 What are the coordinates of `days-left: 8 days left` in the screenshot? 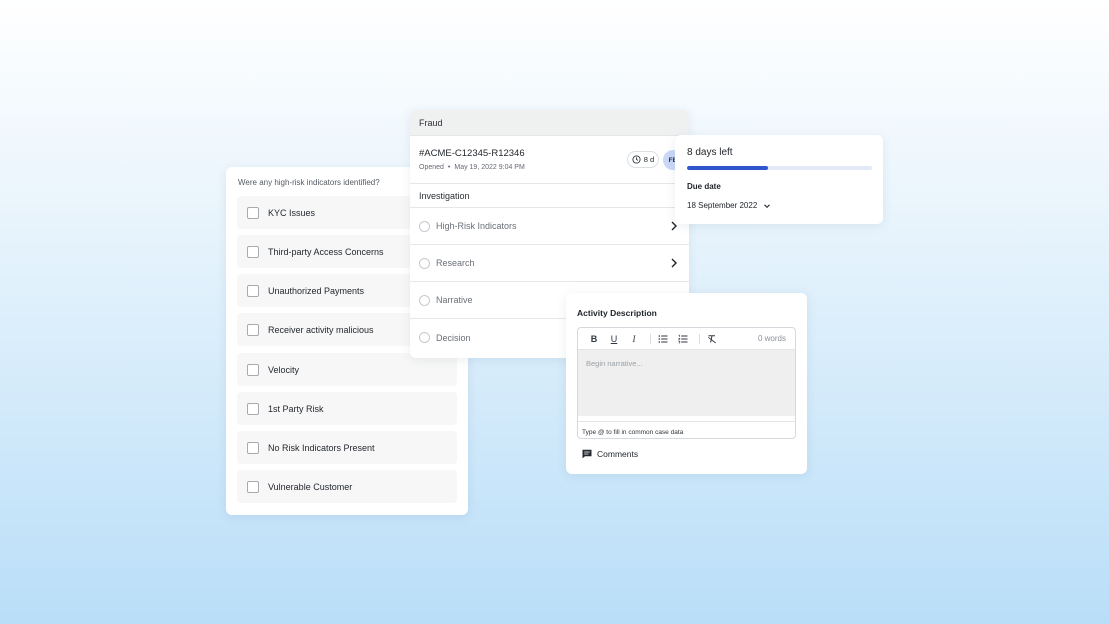 It's located at (710, 152).